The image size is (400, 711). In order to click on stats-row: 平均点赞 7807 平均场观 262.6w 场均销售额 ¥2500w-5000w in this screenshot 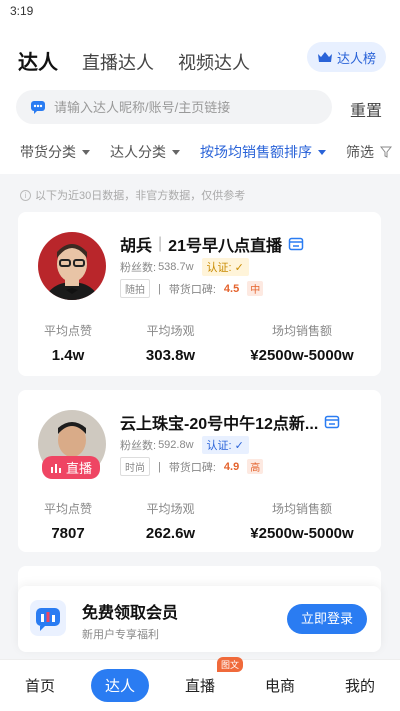, I will do `click(199, 521)`.